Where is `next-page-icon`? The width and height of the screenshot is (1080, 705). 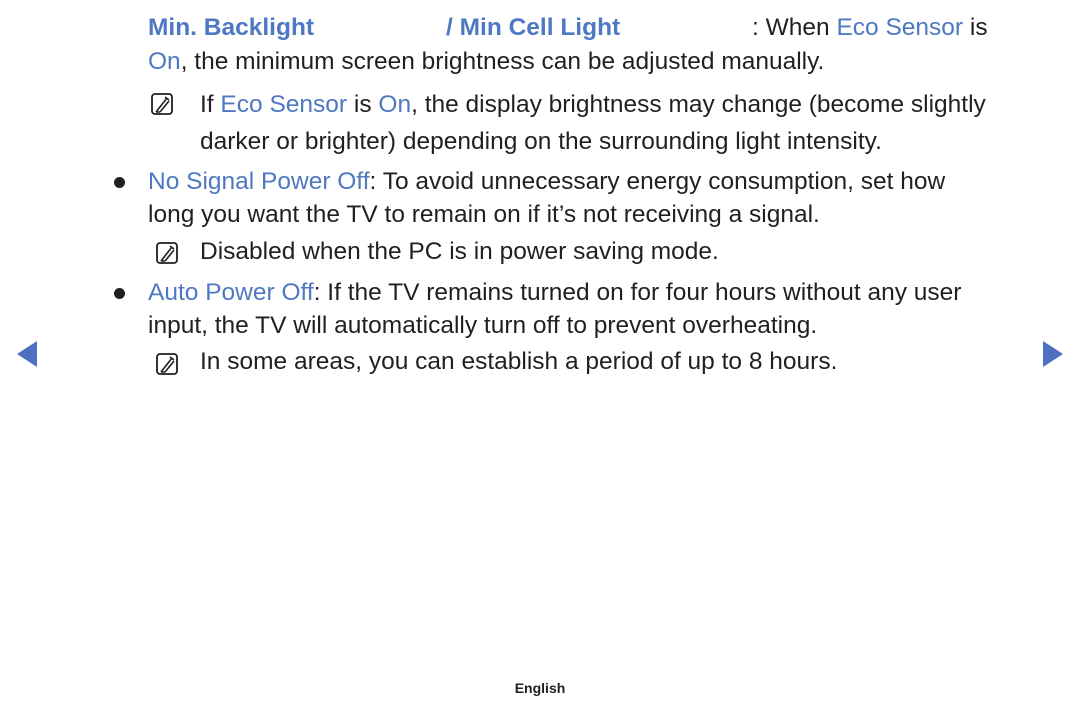 next-page-icon is located at coordinates (1053, 354).